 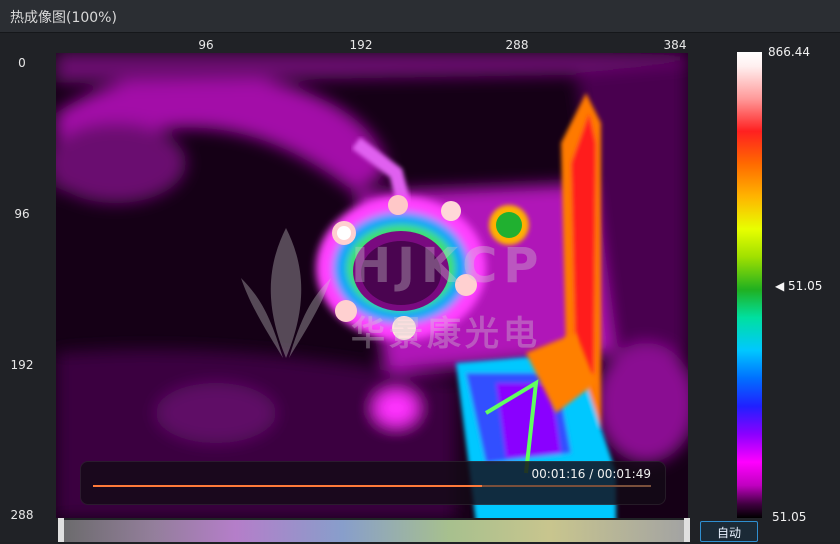 What do you see at coordinates (22, 63) in the screenshot?
I see `y-tick: 0` at bounding box center [22, 63].